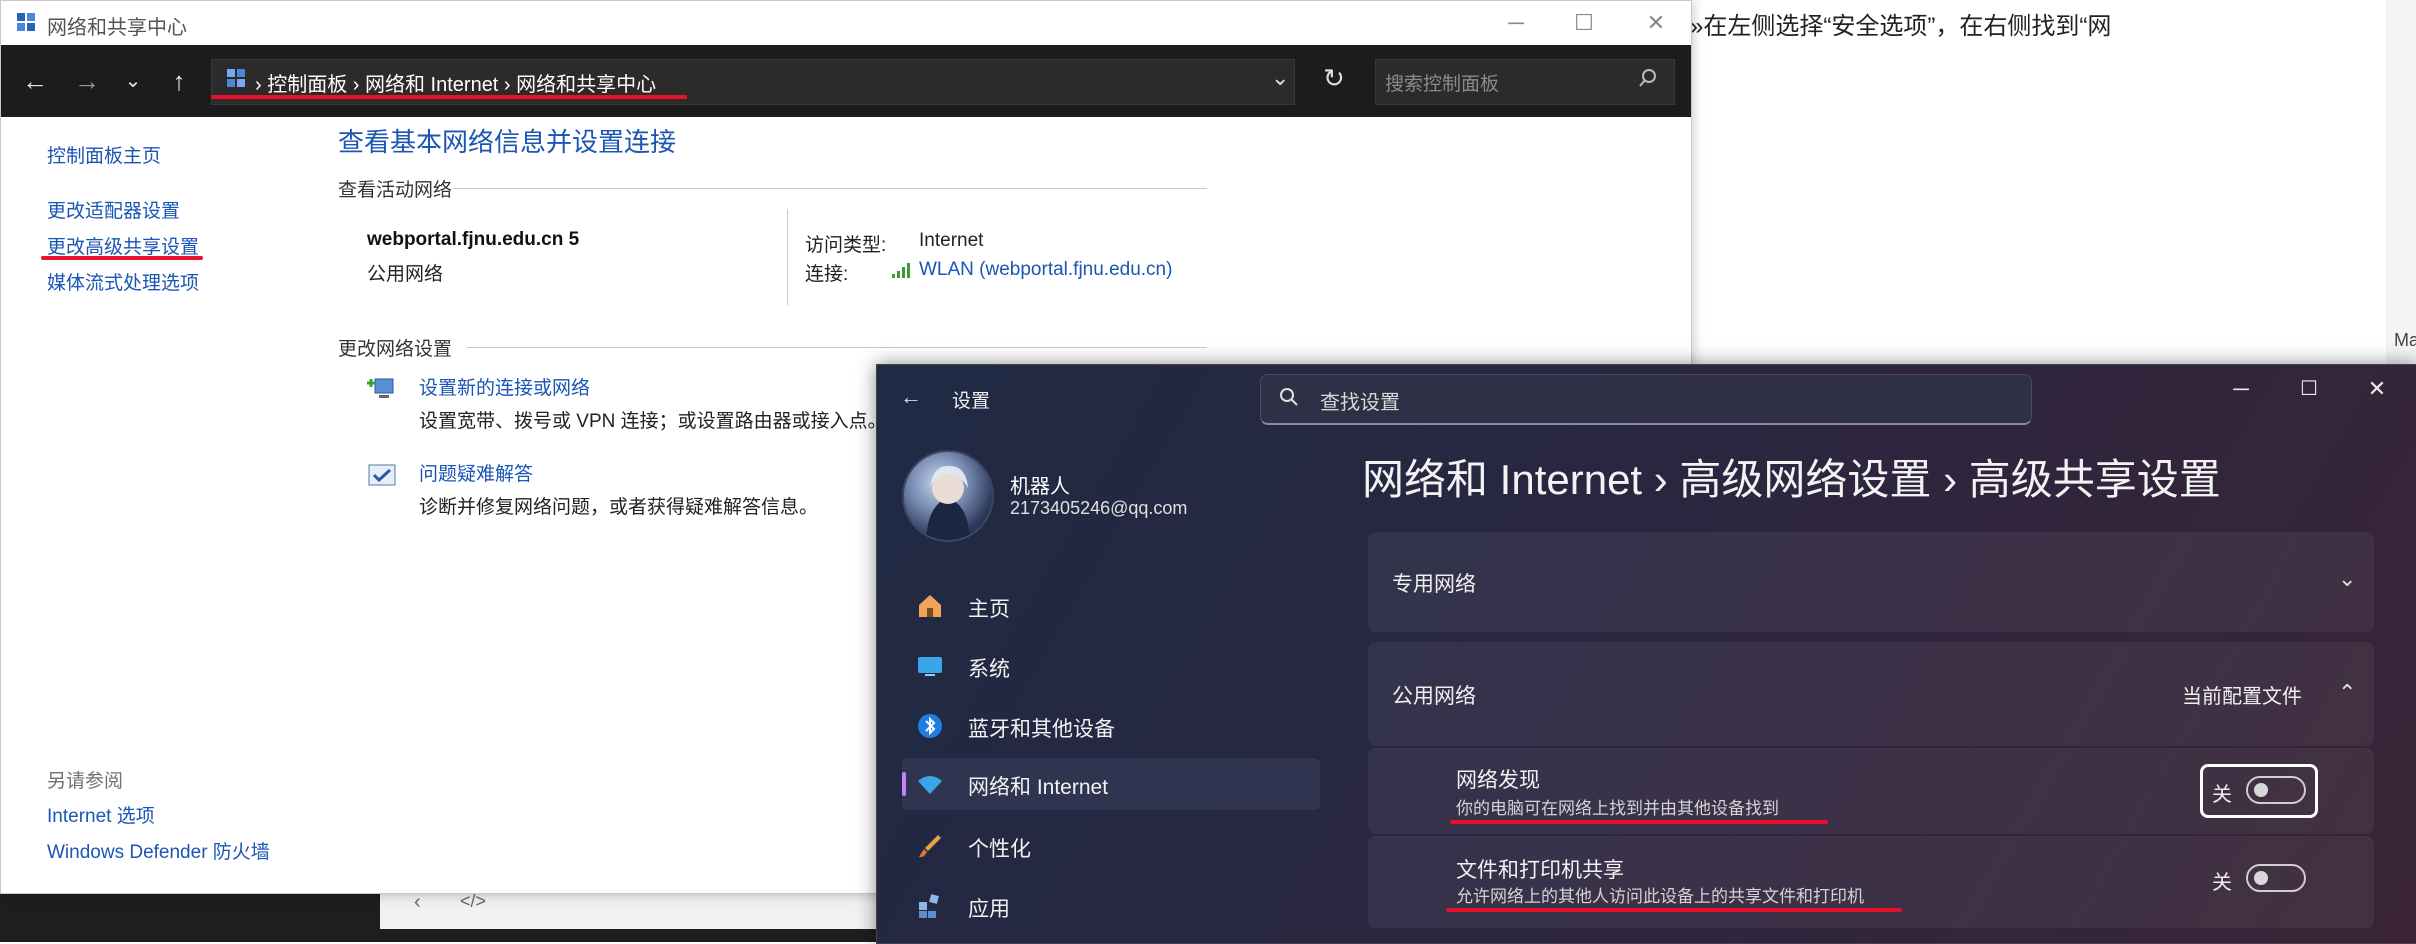  What do you see at coordinates (929, 906) in the screenshot?
I see `apps-icon` at bounding box center [929, 906].